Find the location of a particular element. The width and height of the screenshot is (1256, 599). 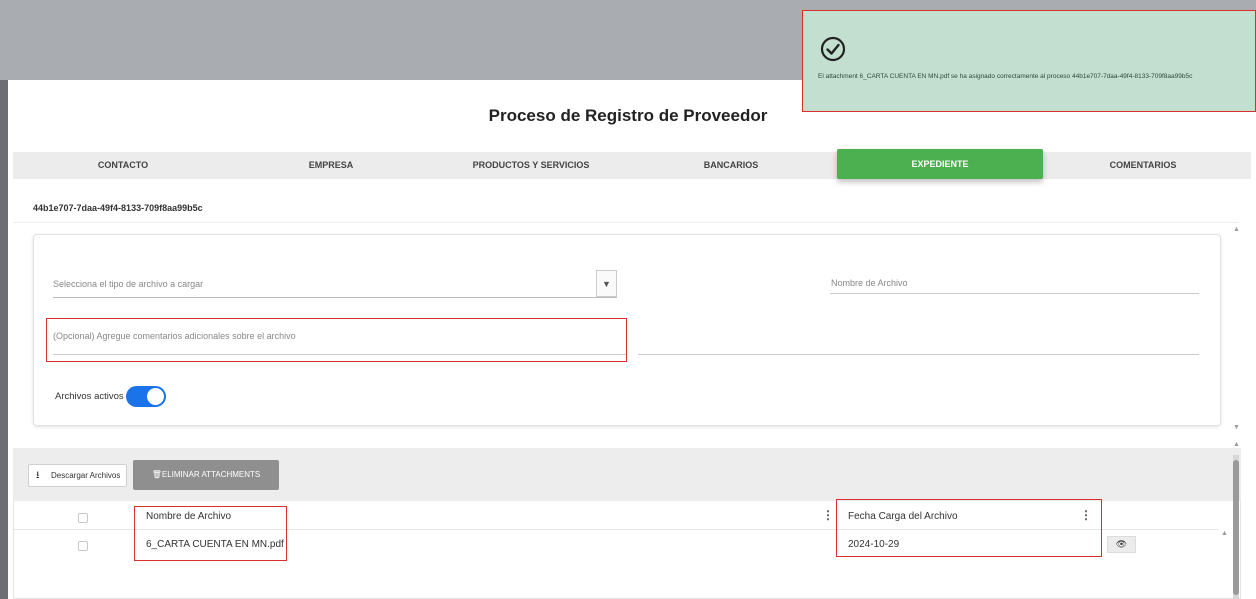

highlight-upload-date is located at coordinates (969, 528).